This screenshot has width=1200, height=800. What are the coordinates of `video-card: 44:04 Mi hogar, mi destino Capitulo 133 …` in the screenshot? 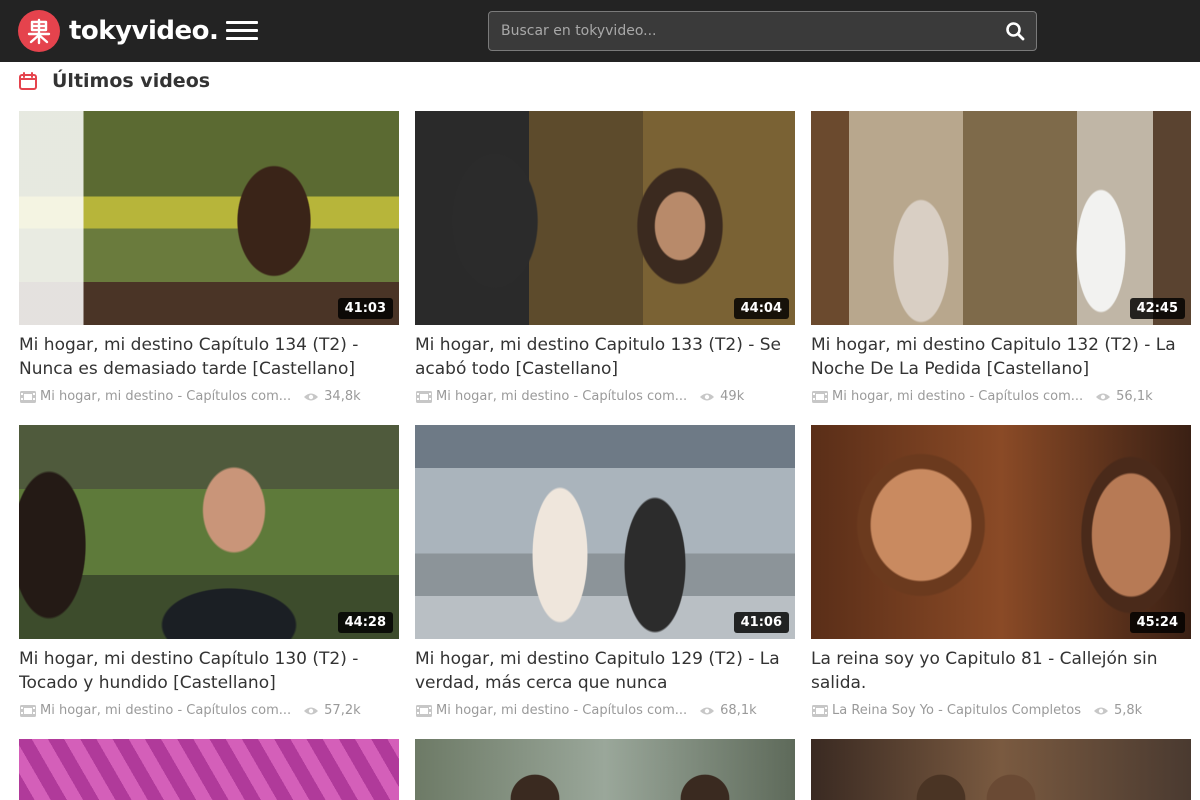 It's located at (605, 268).